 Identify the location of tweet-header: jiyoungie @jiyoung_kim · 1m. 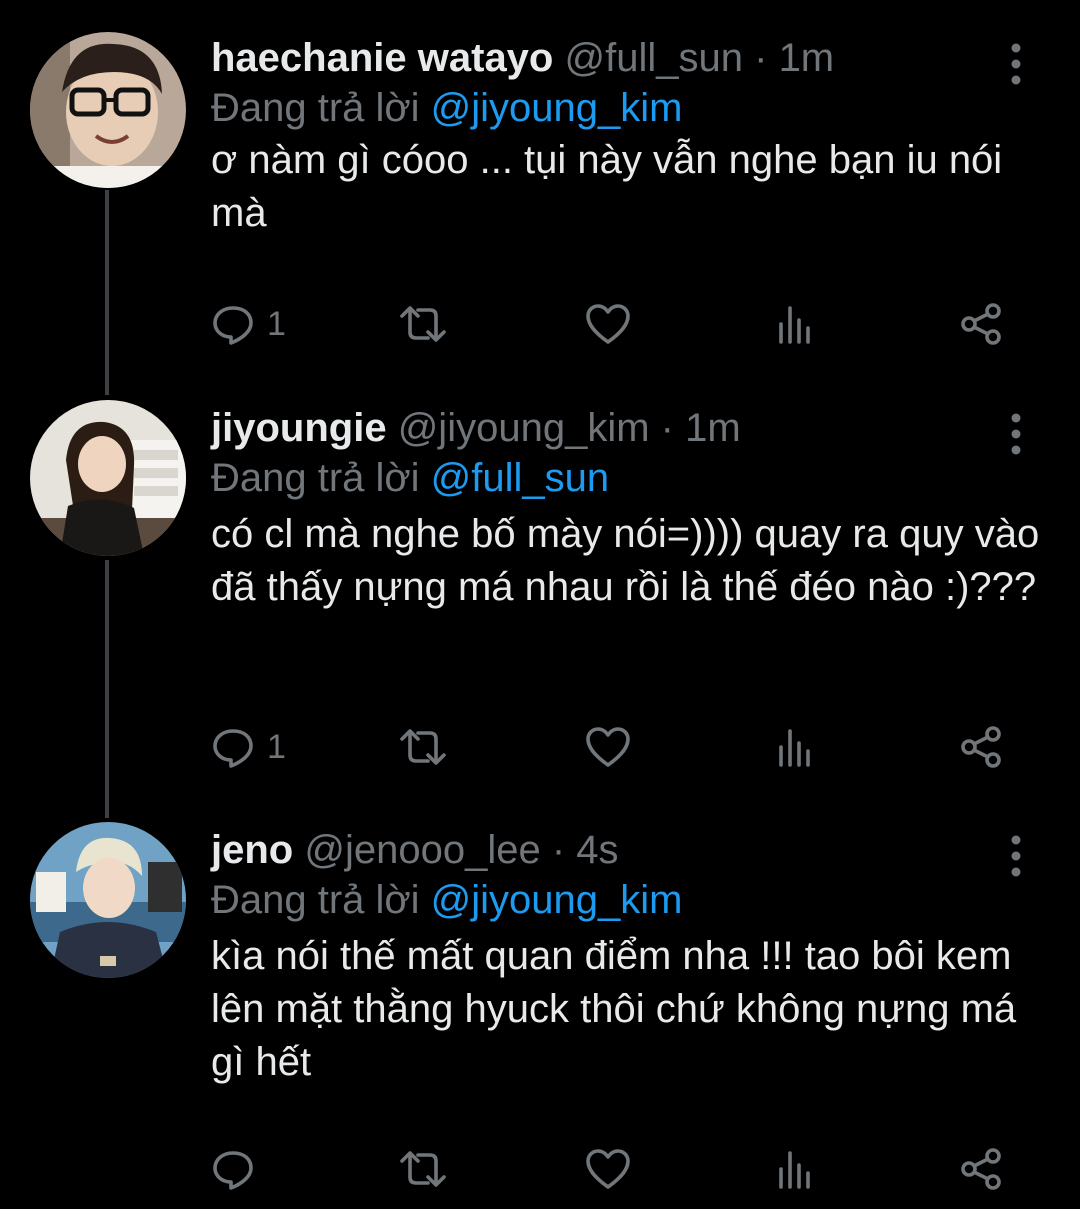
(476, 428).